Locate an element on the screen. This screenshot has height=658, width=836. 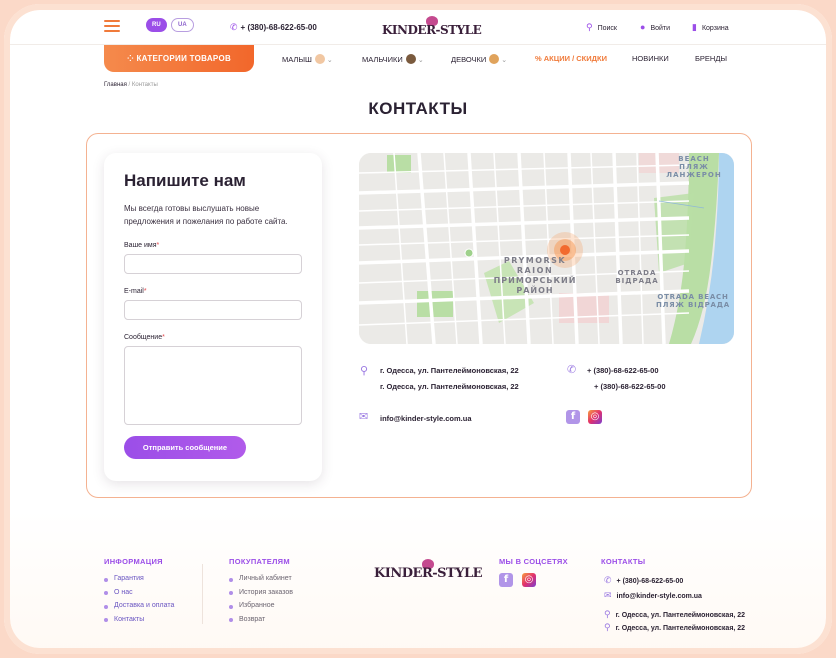
cart-link: ▮ Корзина is located at coordinates (710, 27).